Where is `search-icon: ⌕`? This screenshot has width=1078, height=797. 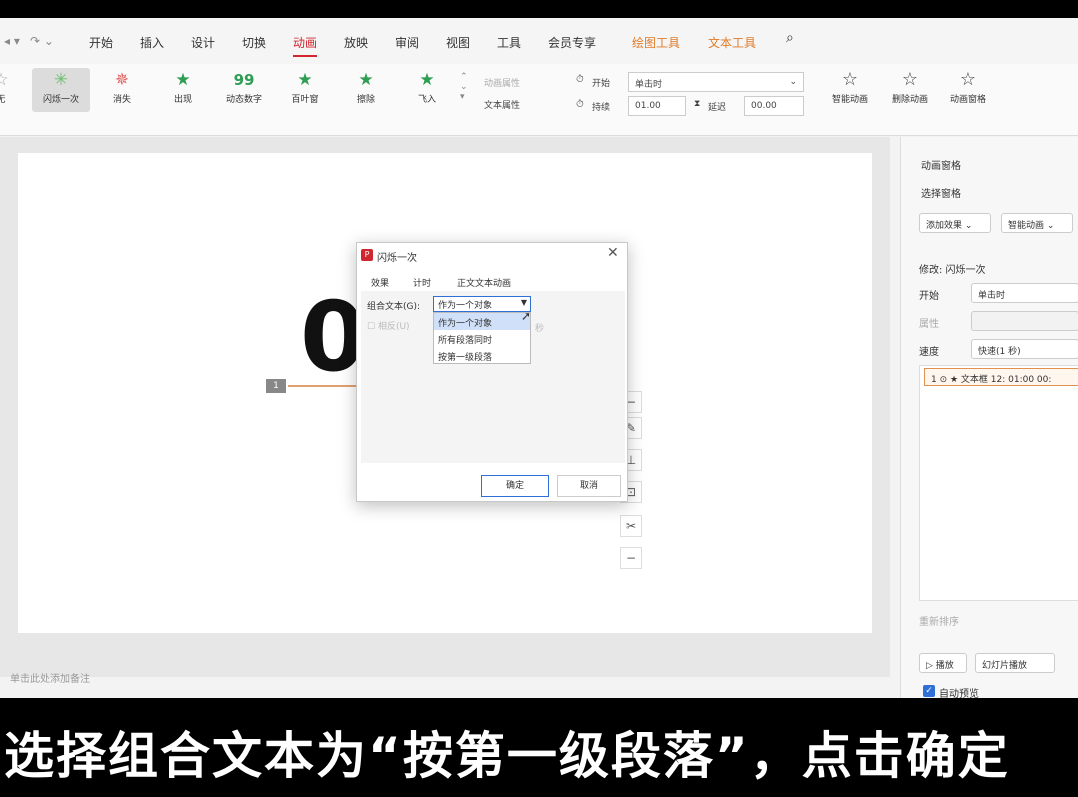
search-icon: ⌕ is located at coordinates (790, 38).